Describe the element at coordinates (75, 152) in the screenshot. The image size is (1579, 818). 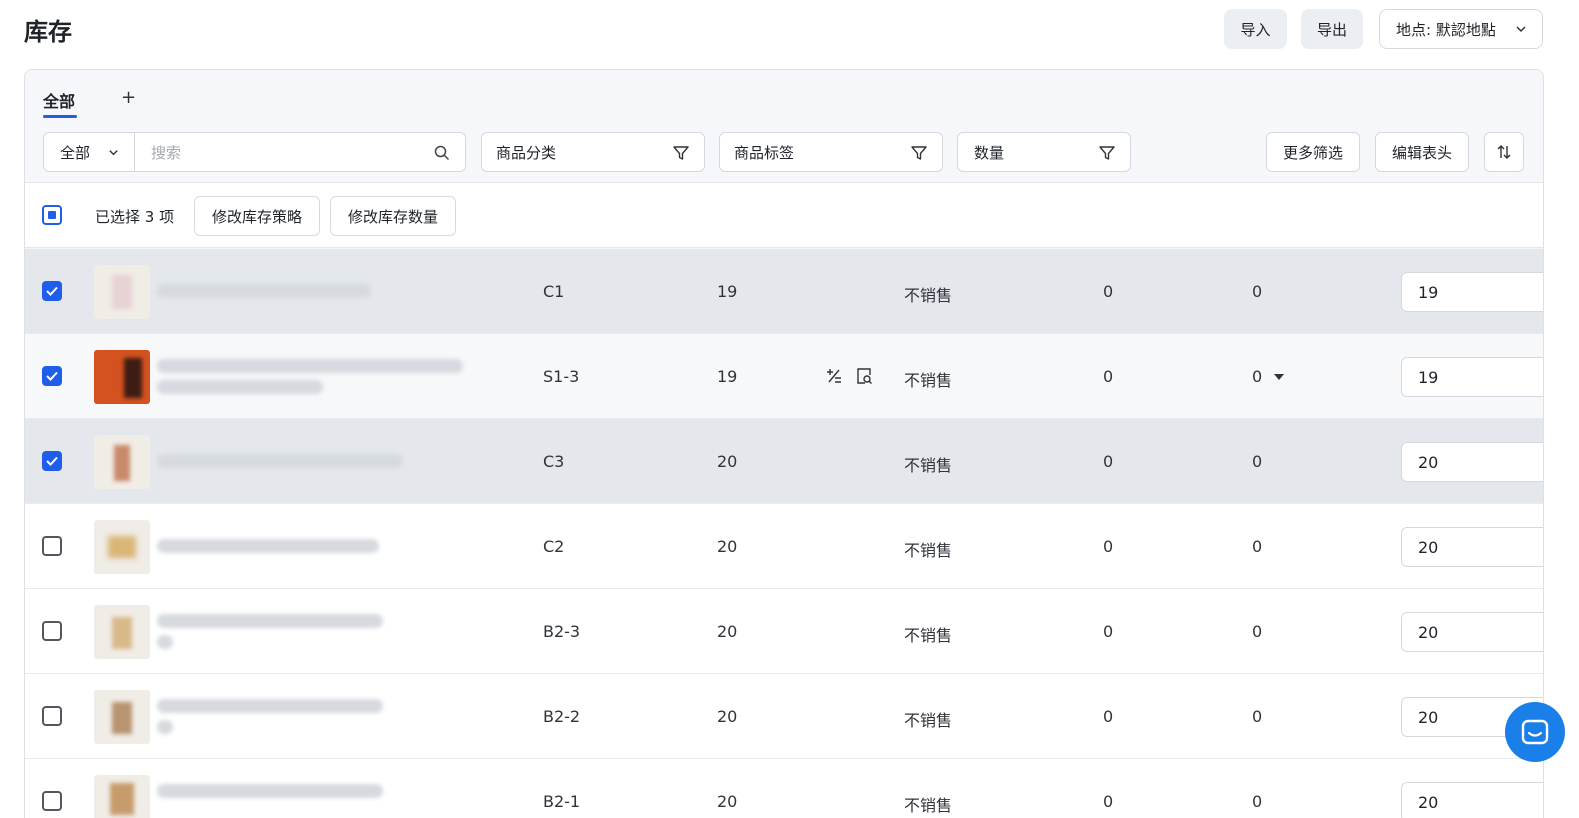
I see `scope-label: 全部` at that location.